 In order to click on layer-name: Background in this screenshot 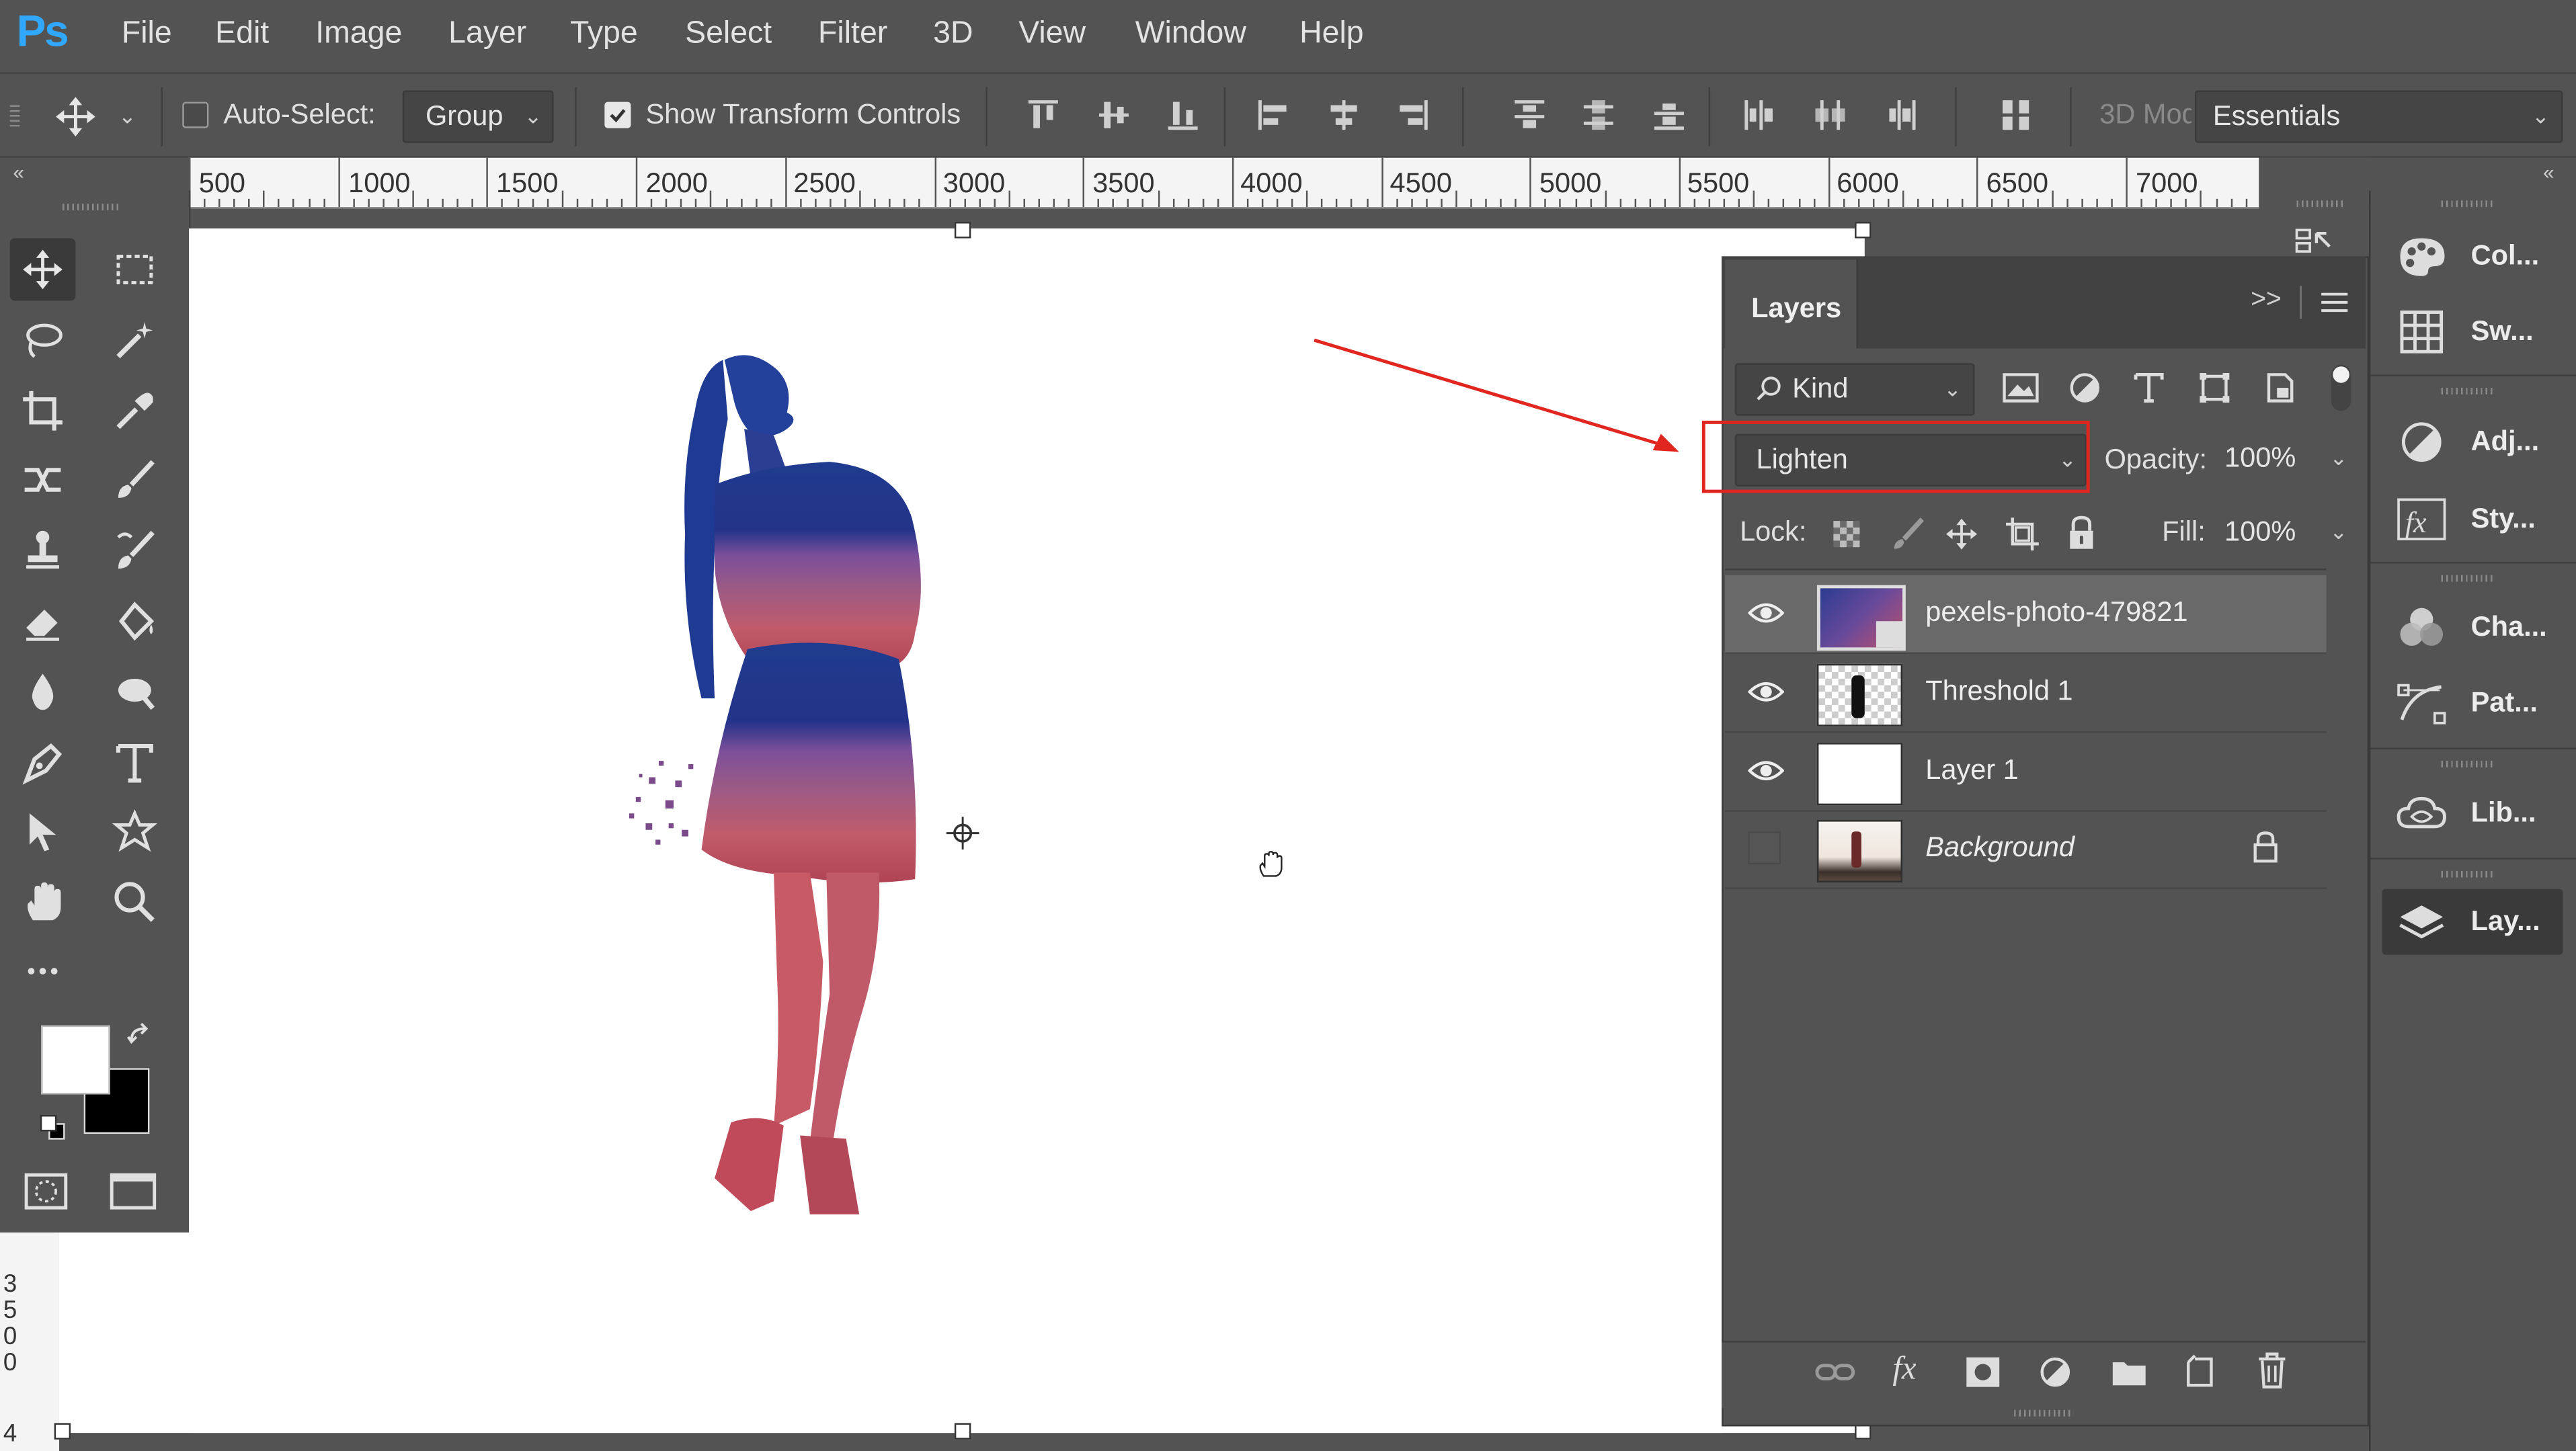, I will do `click(2000, 847)`.